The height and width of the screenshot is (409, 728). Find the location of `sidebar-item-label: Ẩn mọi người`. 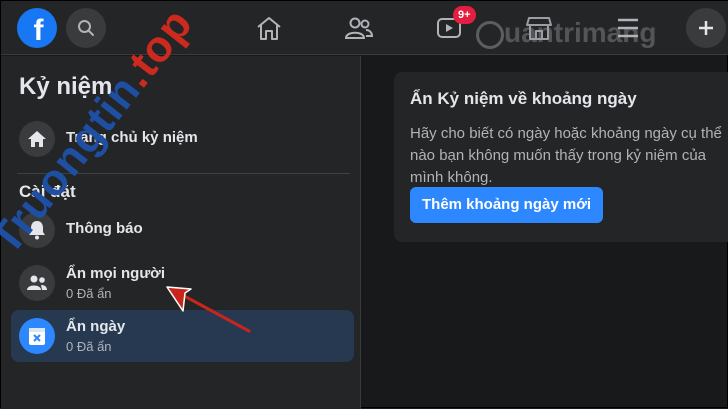

sidebar-item-label: Ẩn mọi người is located at coordinates (116, 273).